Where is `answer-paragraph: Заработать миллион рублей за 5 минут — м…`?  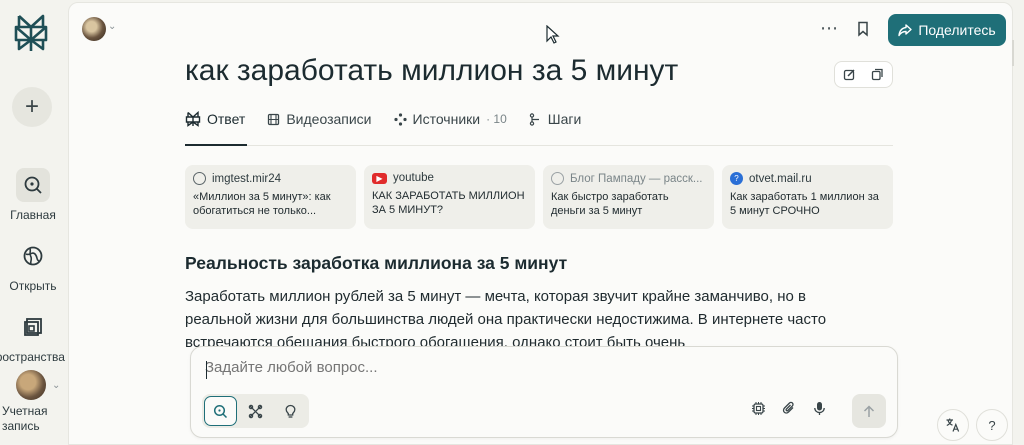
answer-paragraph: Заработать миллион рублей за 5 минут — м… is located at coordinates (506, 319).